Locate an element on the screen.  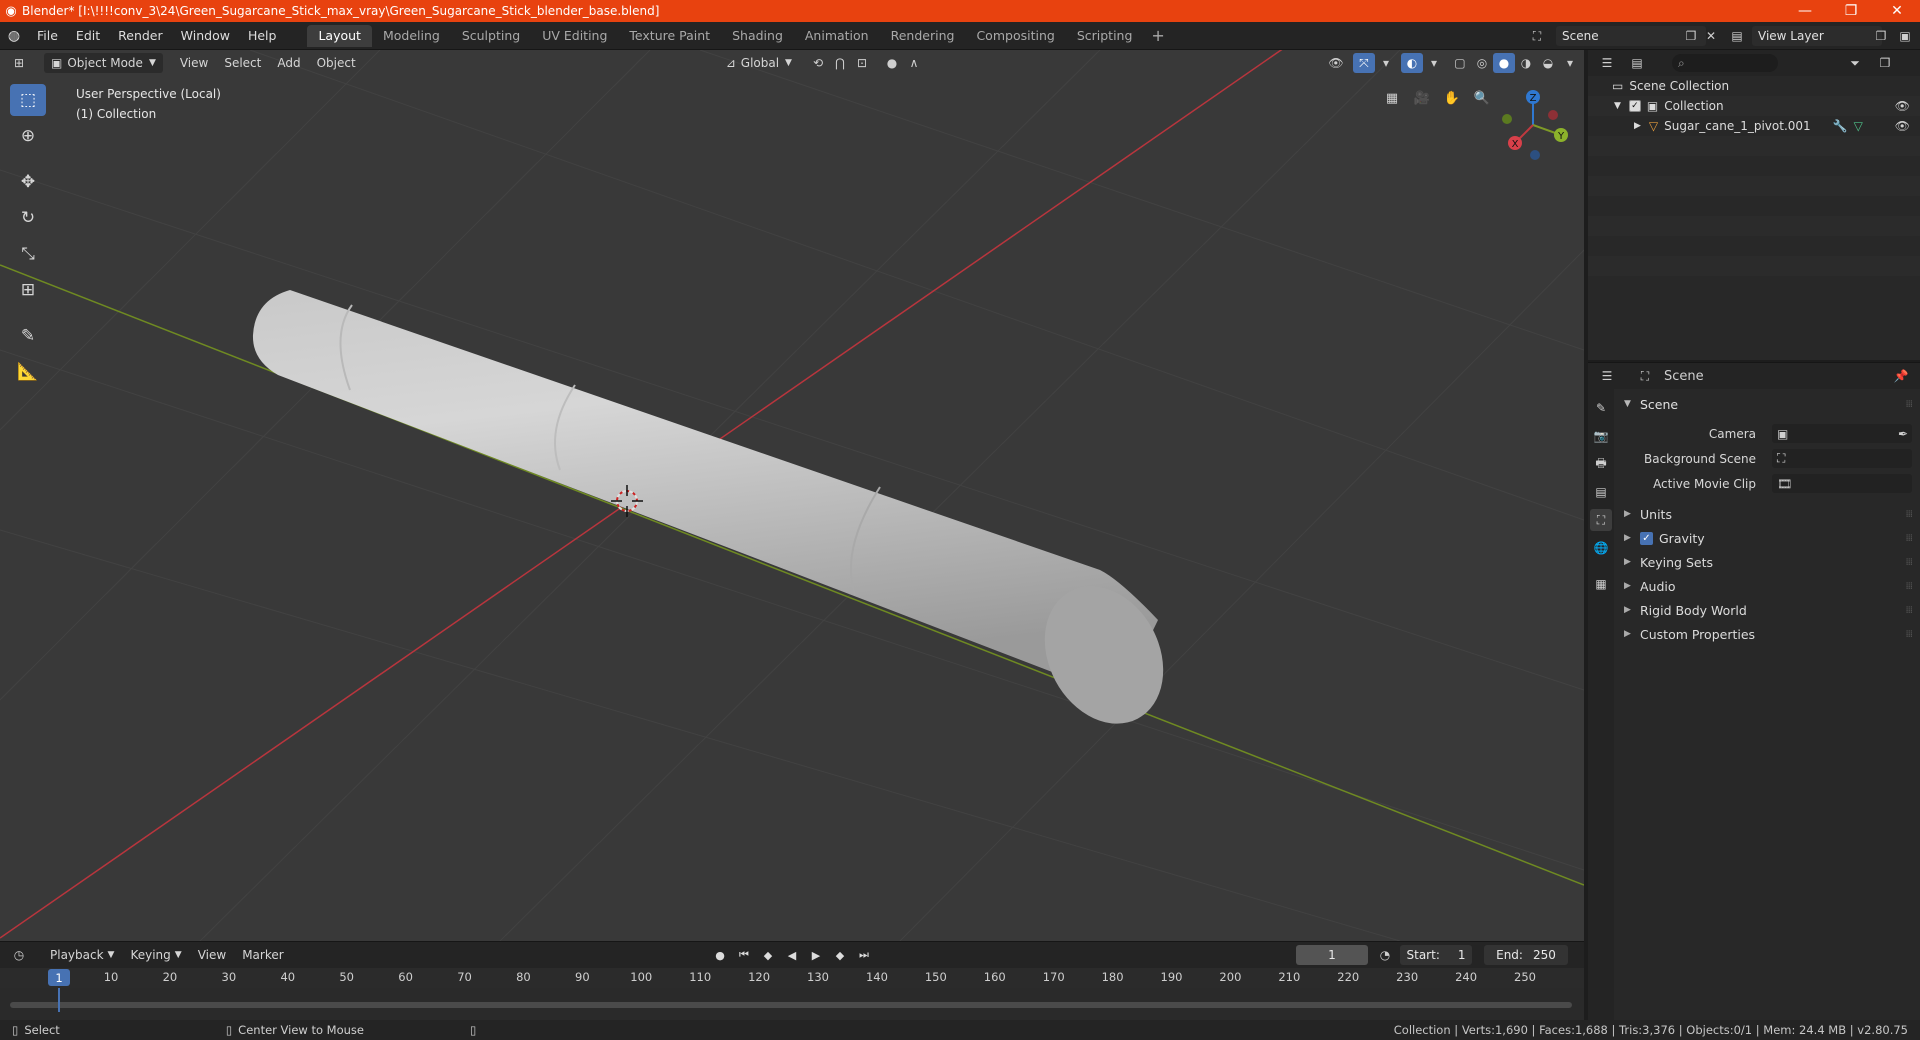
xray-toggle-icon: ▢ is located at coordinates (1460, 63).